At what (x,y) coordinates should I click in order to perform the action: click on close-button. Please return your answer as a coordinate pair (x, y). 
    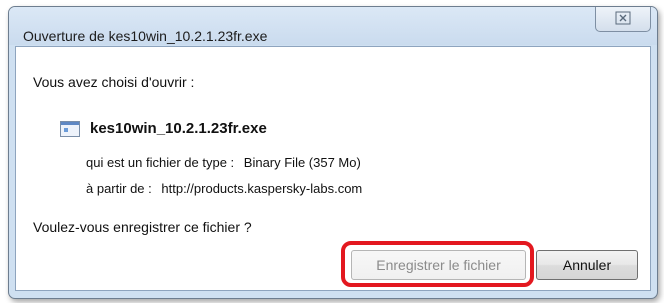
    Looking at the image, I should click on (623, 19).